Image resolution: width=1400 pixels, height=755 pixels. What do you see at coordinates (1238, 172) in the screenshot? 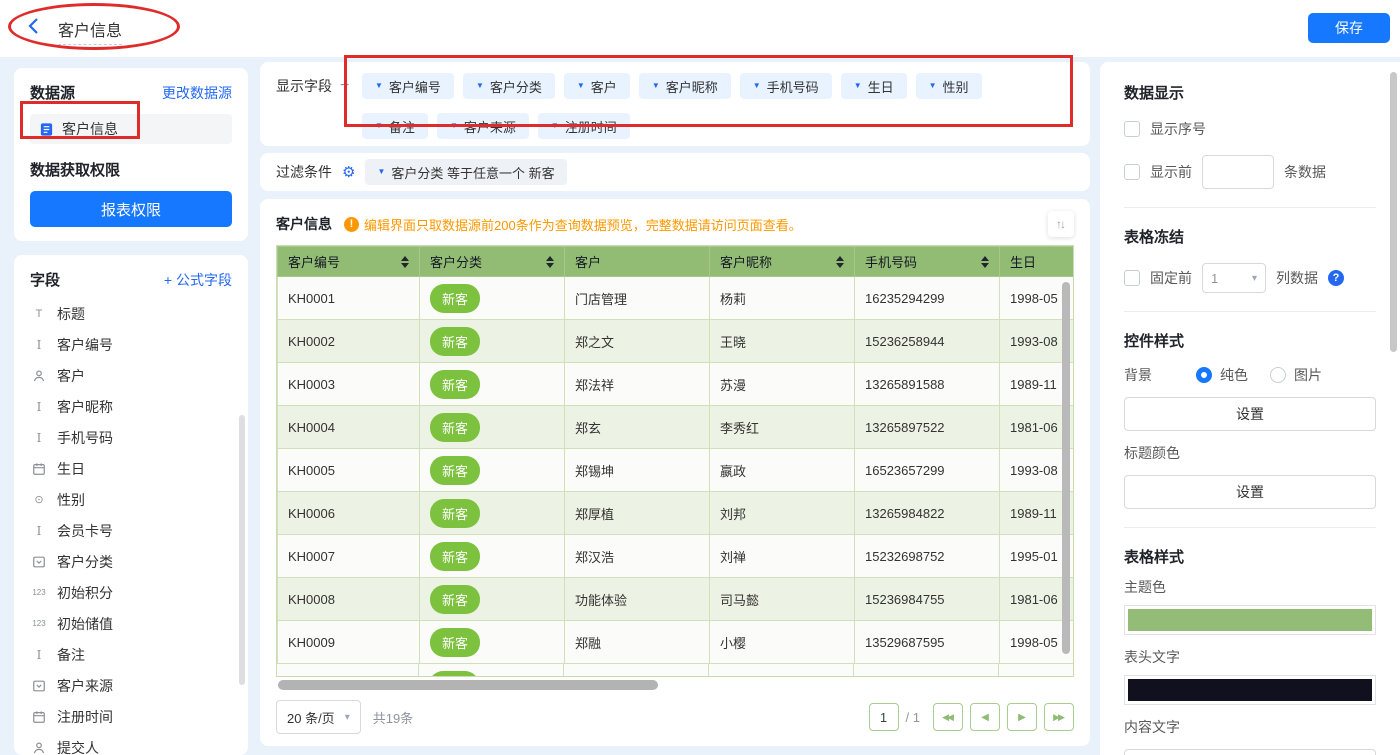
I see `row-limit-input` at bounding box center [1238, 172].